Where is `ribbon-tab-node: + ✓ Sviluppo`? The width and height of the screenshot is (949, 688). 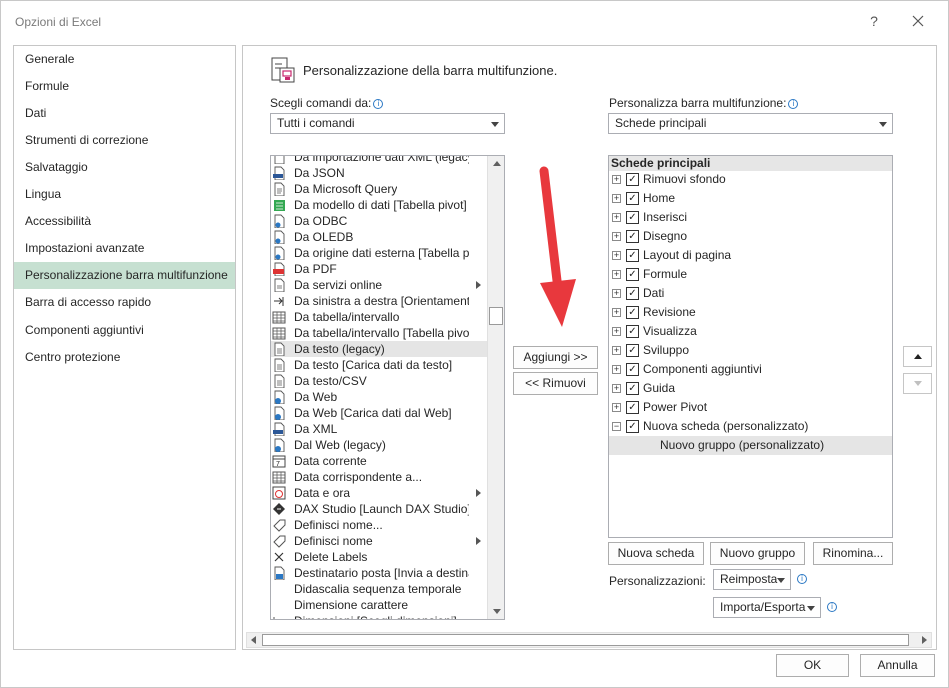
ribbon-tab-node: + ✓ Sviluppo is located at coordinates (750, 350).